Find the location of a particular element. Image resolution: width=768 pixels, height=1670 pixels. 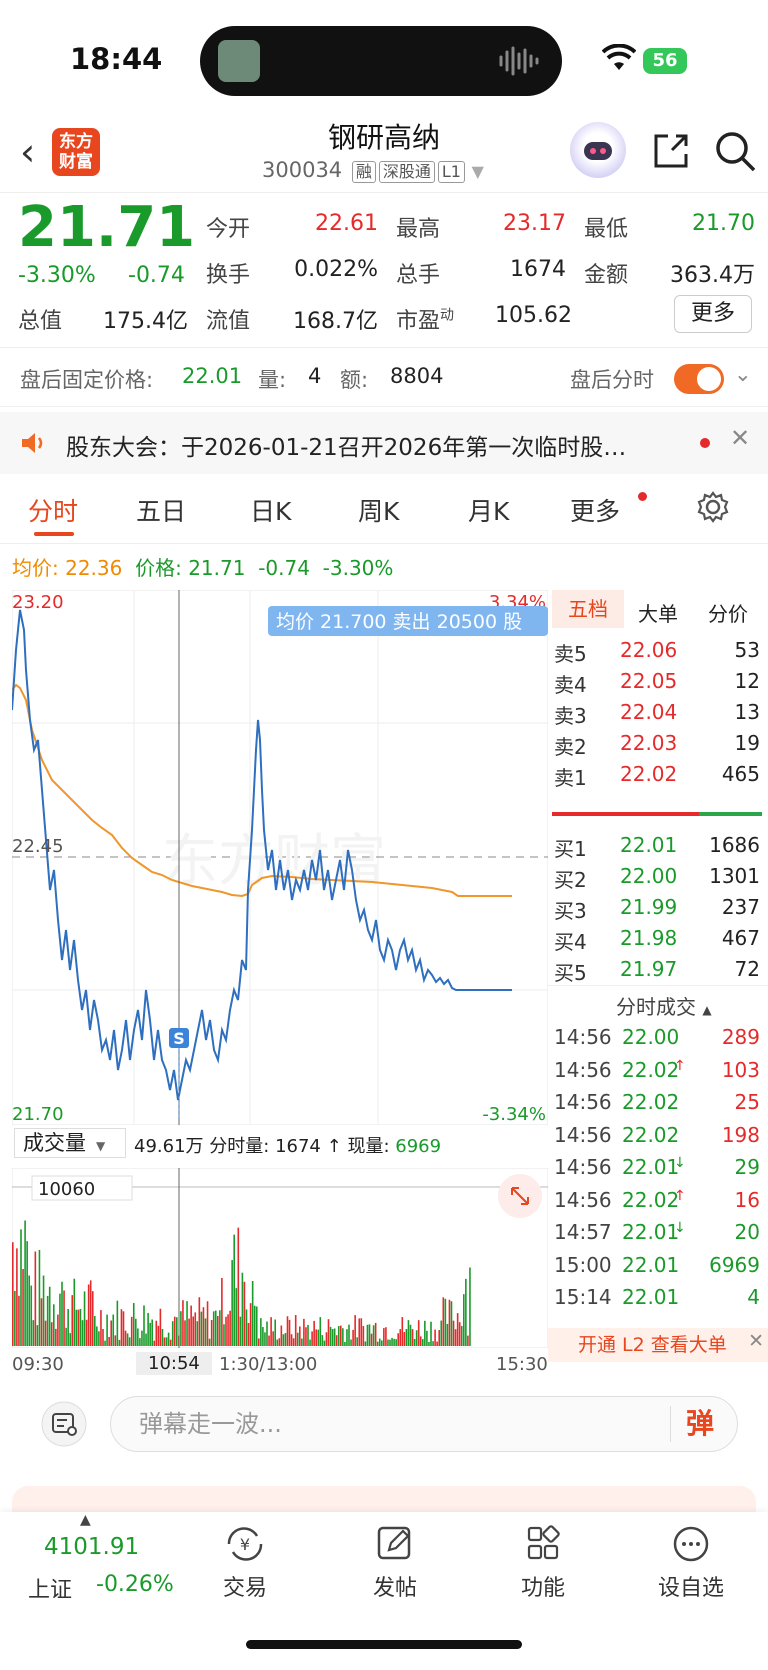

nav-trade: ¥ 交易 is located at coordinates (245, 1563).